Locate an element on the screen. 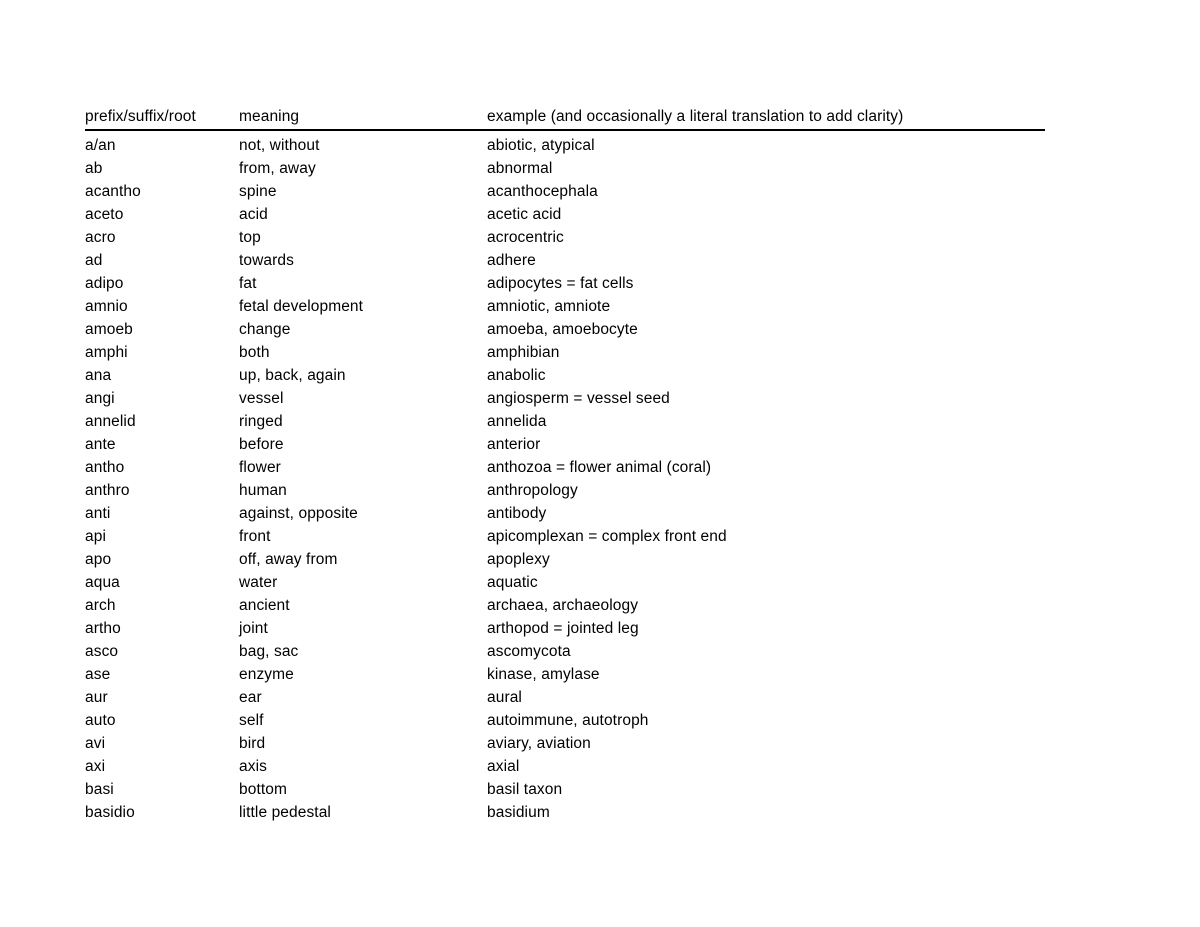 The image size is (1200, 927). cell-example: adhere is located at coordinates (511, 260).